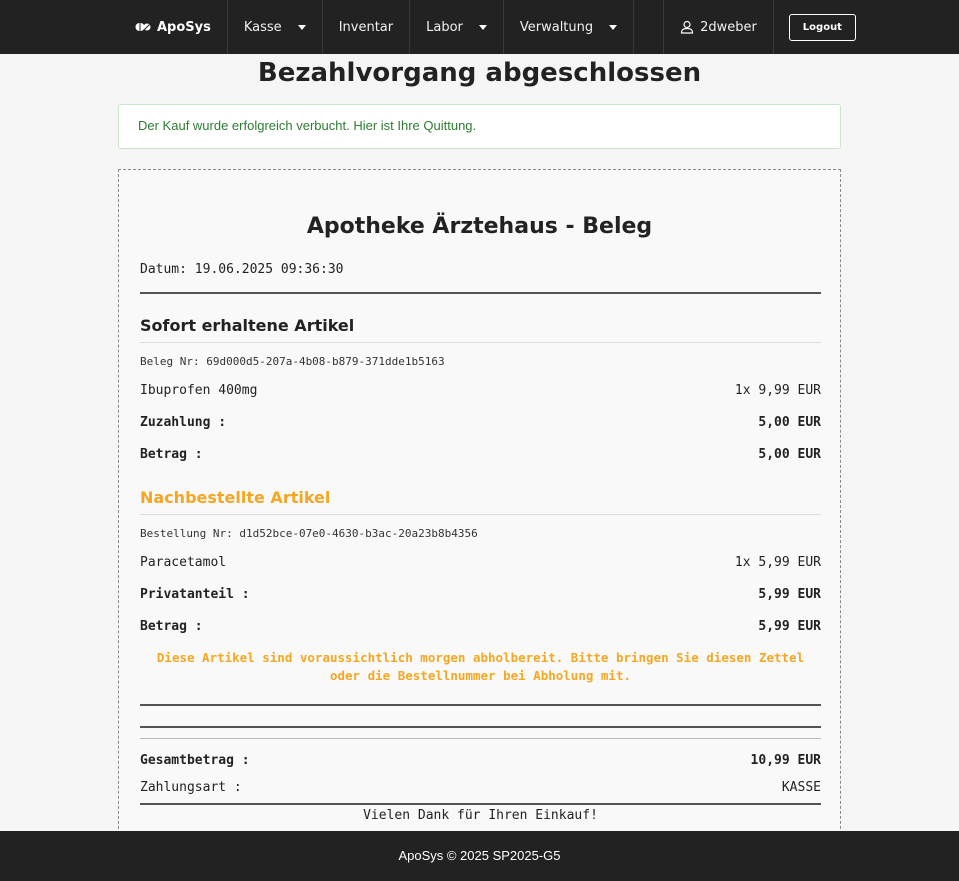 This screenshot has height=881, width=959. What do you see at coordinates (789, 422) in the screenshot?
I see `copay-value: 5,00 EUR` at bounding box center [789, 422].